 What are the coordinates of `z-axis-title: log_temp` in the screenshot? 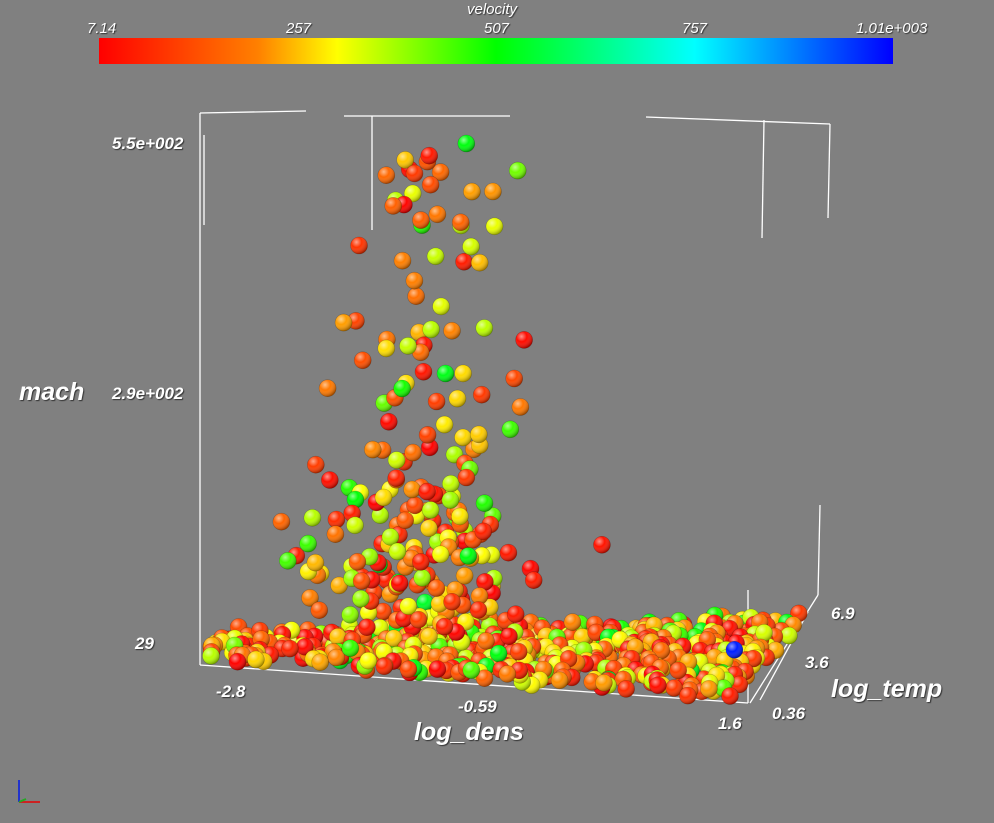 It's located at (887, 689).